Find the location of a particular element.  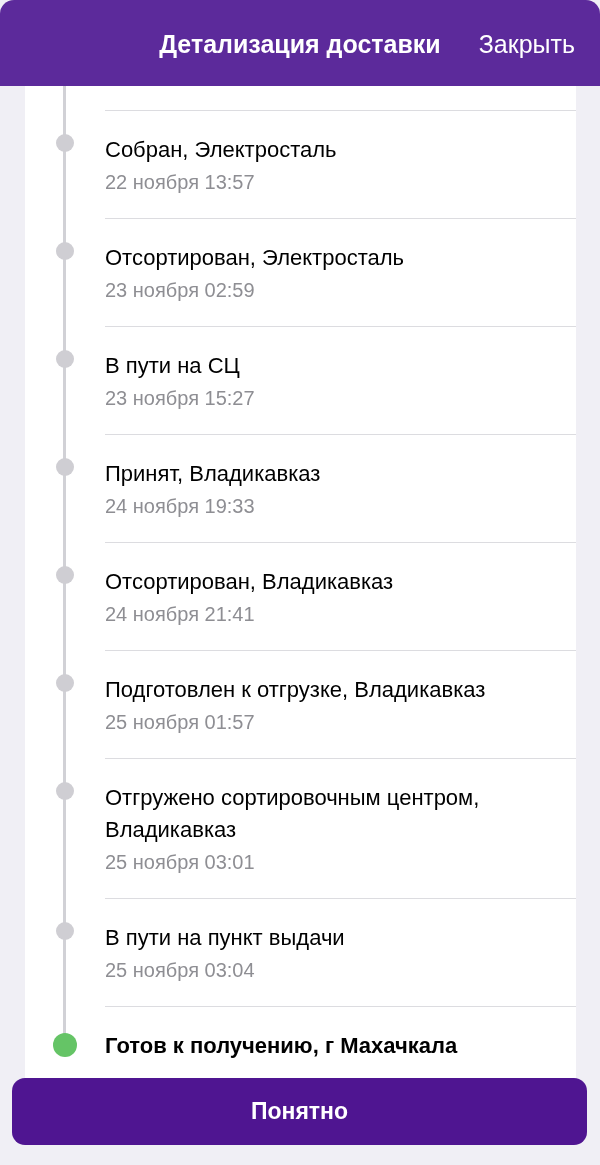

event-time: 23 ноября 02:59 is located at coordinates (180, 290).